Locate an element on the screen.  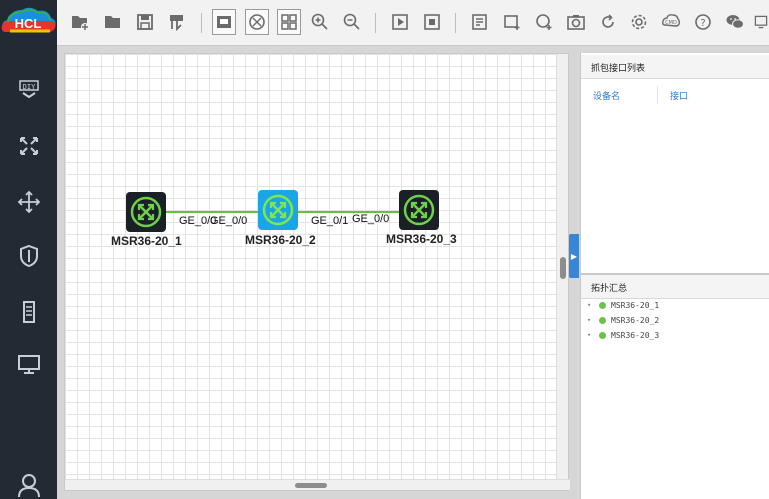
capture-panel-title: 抓包接口列表 is located at coordinates (675, 67).